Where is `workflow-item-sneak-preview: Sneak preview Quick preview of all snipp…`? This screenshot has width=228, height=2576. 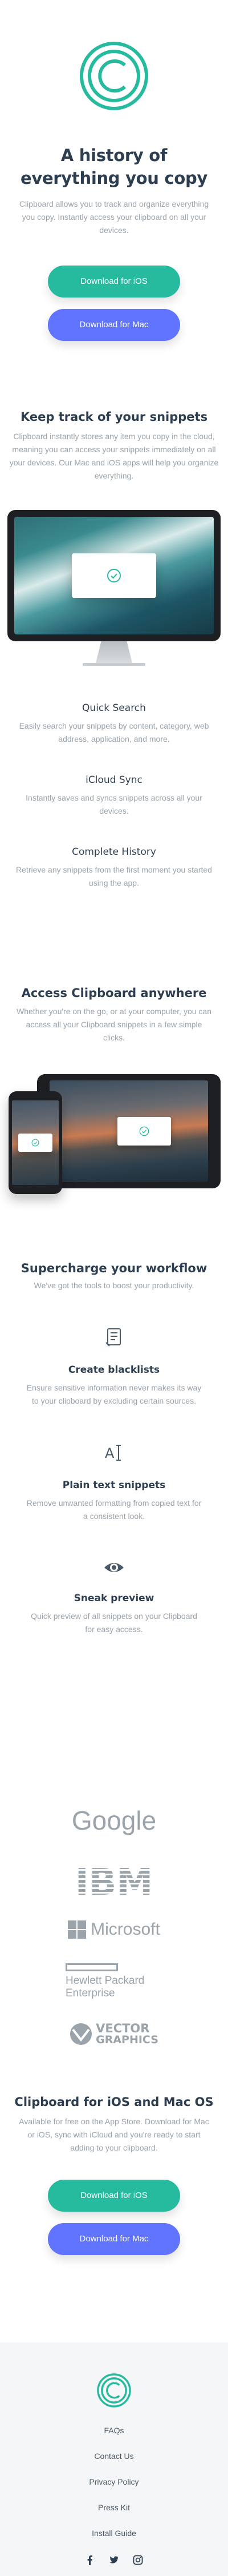
workflow-item-sneak-preview: Sneak preview Quick preview of all snipp… is located at coordinates (114, 1596).